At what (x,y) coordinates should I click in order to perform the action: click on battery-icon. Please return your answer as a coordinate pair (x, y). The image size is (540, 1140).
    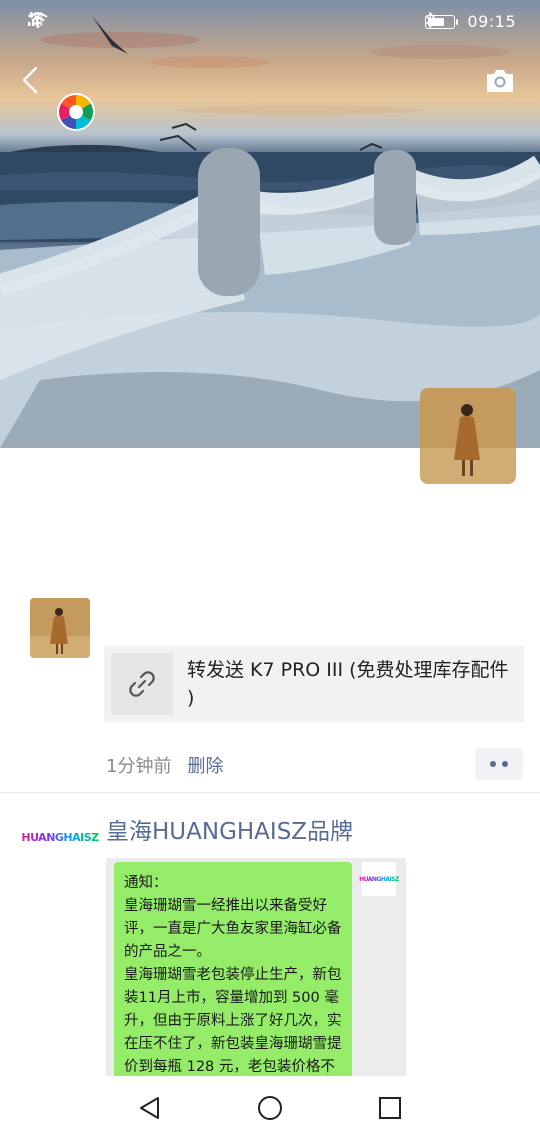
    Looking at the image, I should click on (442, 21).